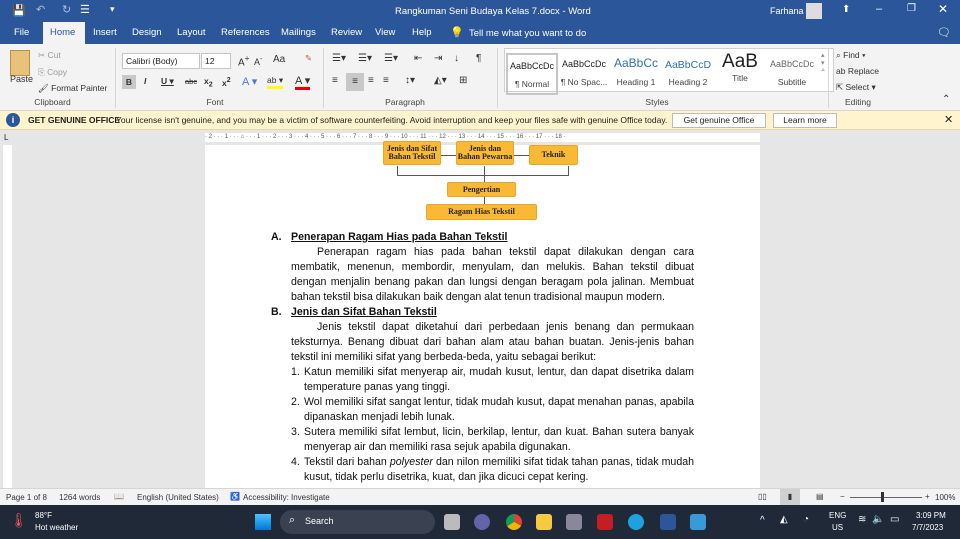  I want to click on show-marks-icon: ¶, so click(478, 58).